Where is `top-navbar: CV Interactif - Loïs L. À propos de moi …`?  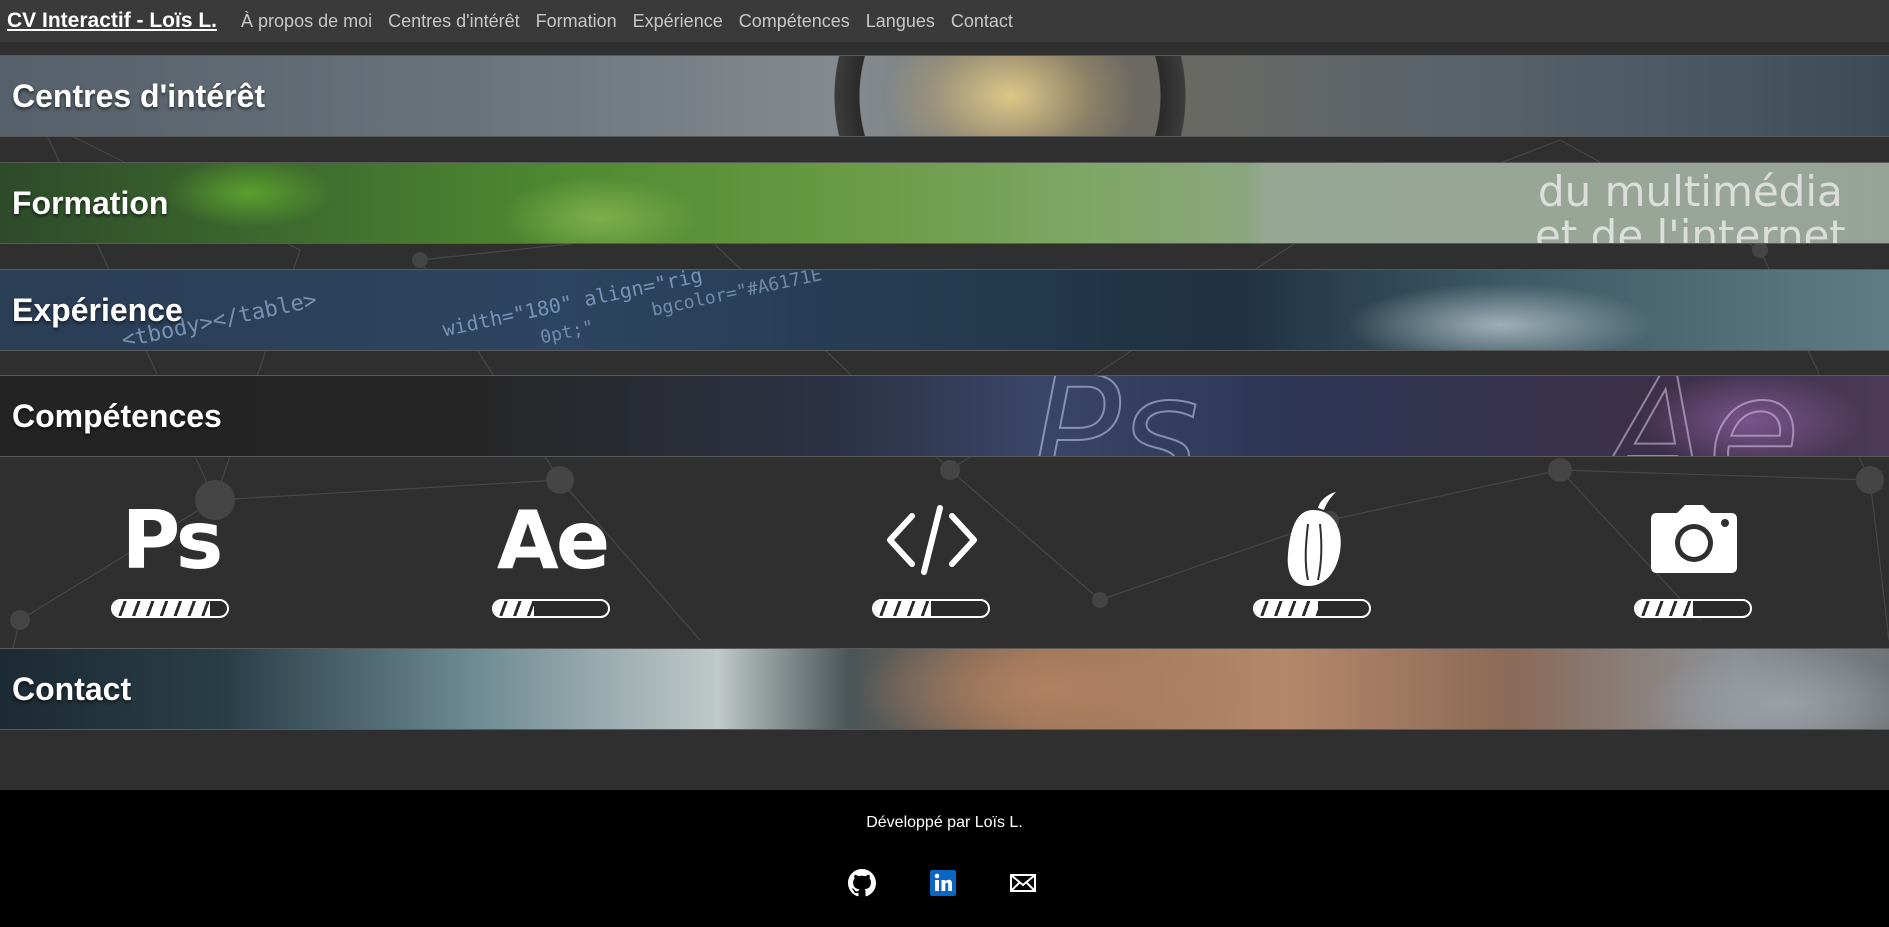
top-navbar: CV Interactif - Loïs L. À propos de moi … is located at coordinates (944, 21).